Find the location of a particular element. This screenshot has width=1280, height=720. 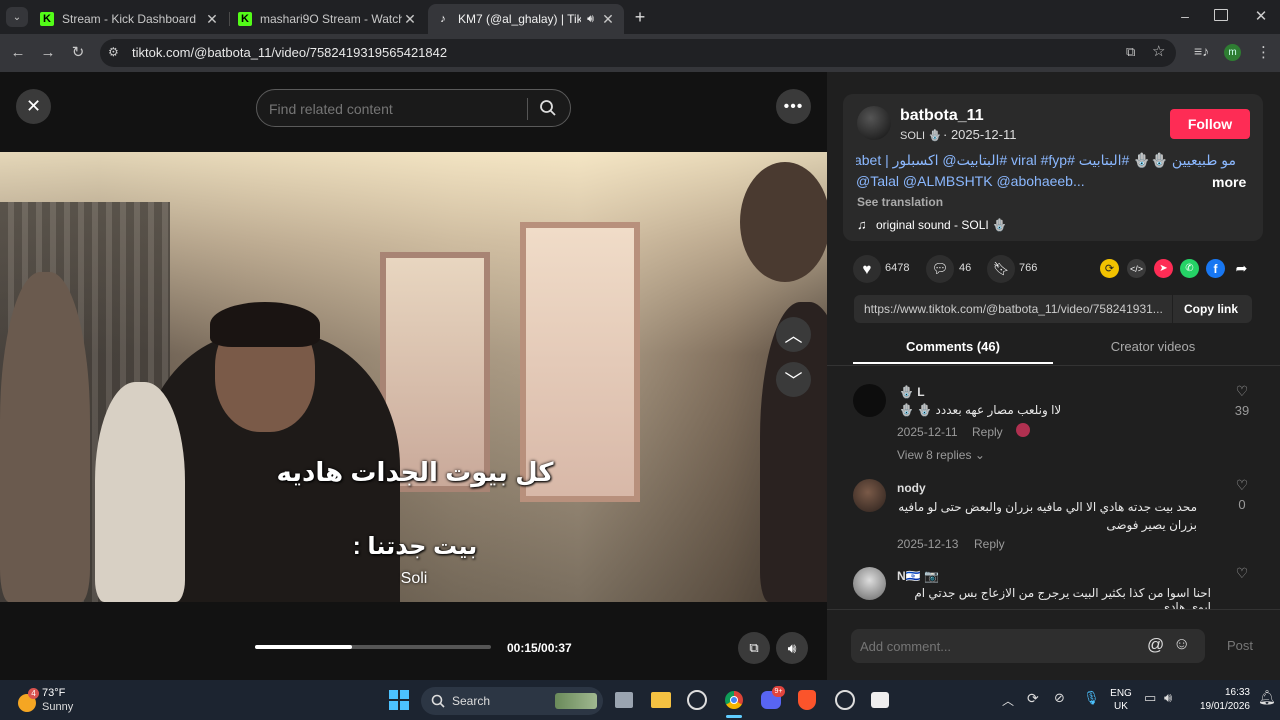

brave-icon is located at coordinates (807, 700).